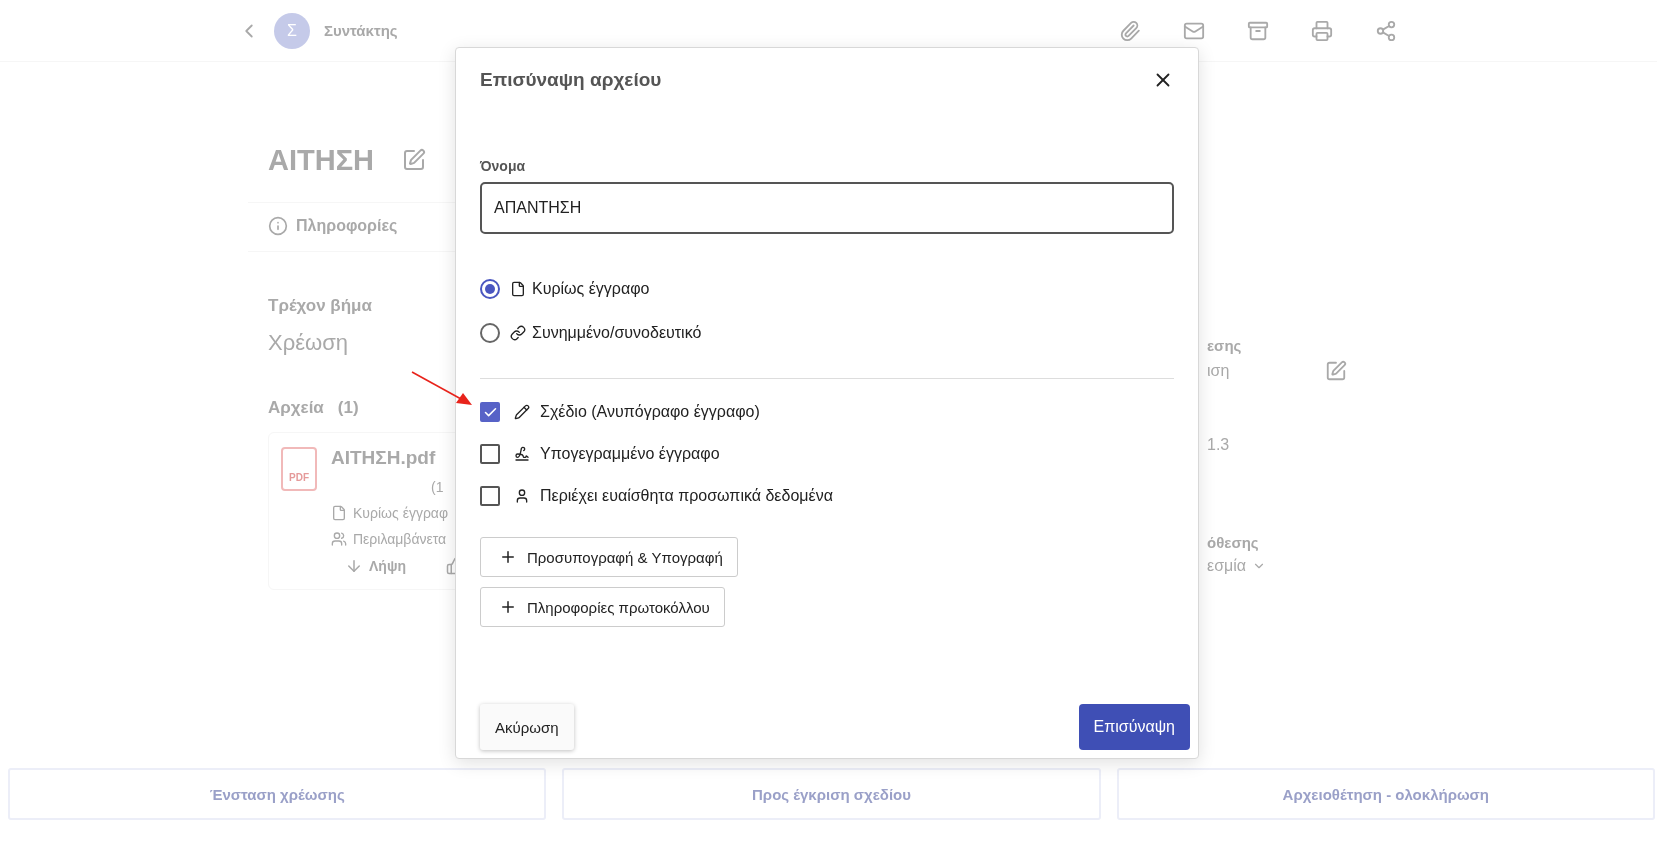 The image size is (1657, 846). What do you see at coordinates (1218, 445) in the screenshot?
I see `field-value: 1.3` at bounding box center [1218, 445].